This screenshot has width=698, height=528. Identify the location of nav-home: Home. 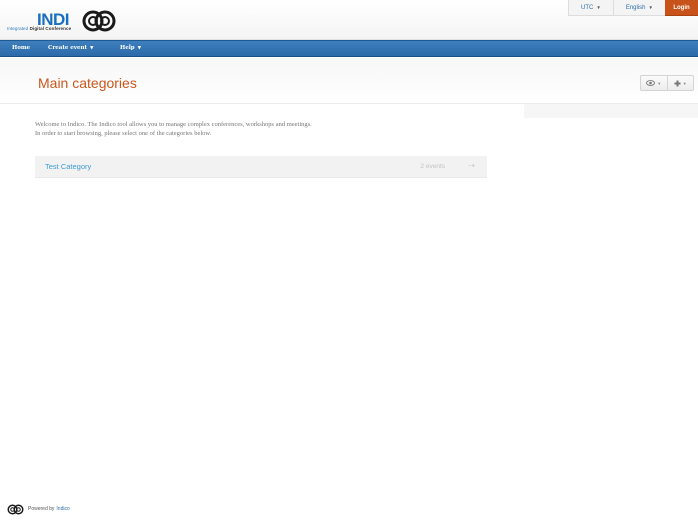
(21, 48).